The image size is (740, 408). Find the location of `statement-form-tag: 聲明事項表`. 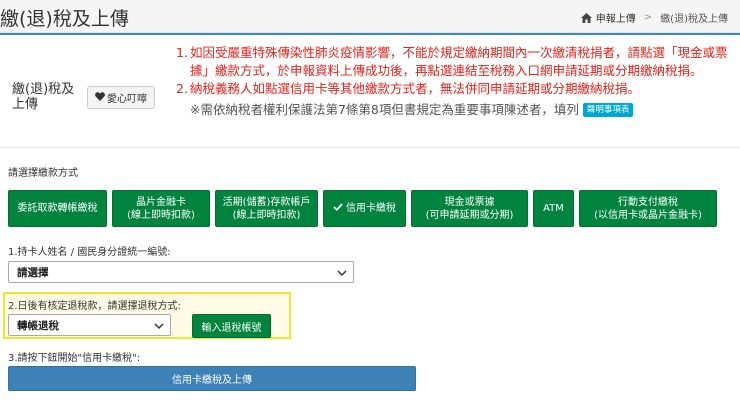

statement-form-tag: 聲明事項表 is located at coordinates (608, 110).